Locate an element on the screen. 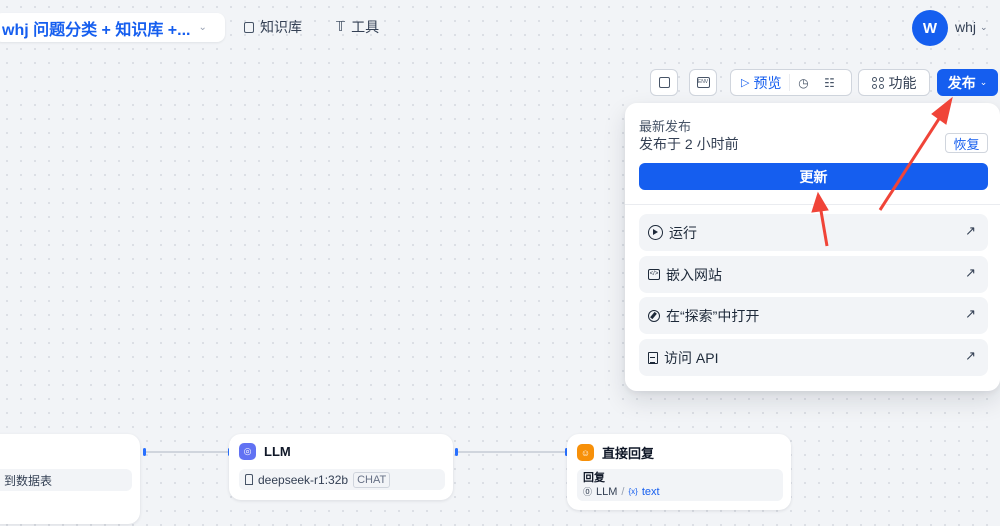 The height and width of the screenshot is (526, 1000). node-field-label: 到数据表 is located at coordinates (28, 480).